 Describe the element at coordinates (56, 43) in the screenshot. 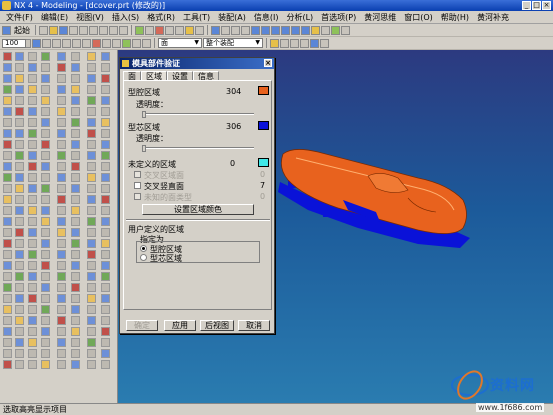

I see `revolve-icon` at that location.